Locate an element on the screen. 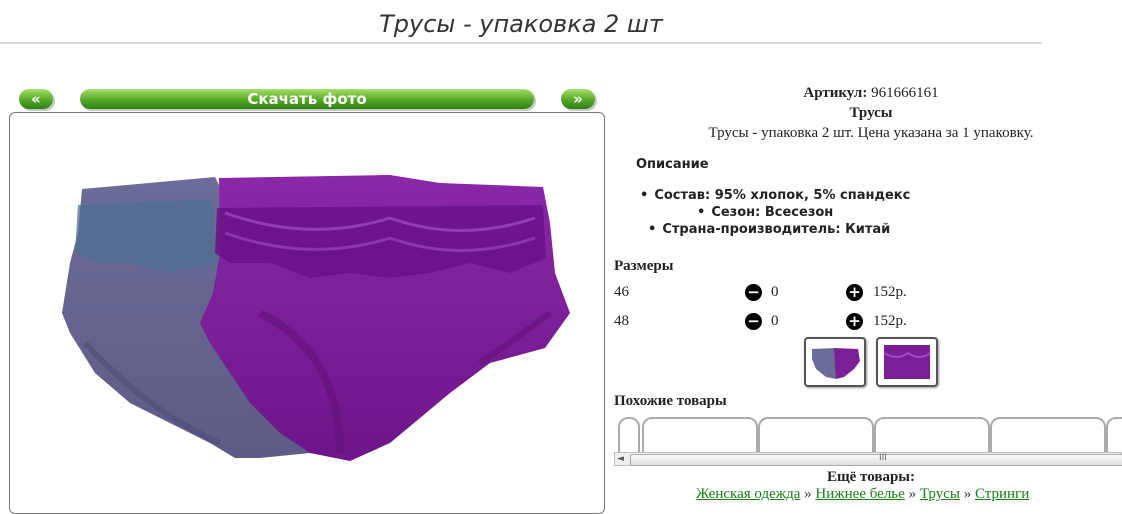 The width and height of the screenshot is (1122, 514). article-label: Артикул: is located at coordinates (835, 93).